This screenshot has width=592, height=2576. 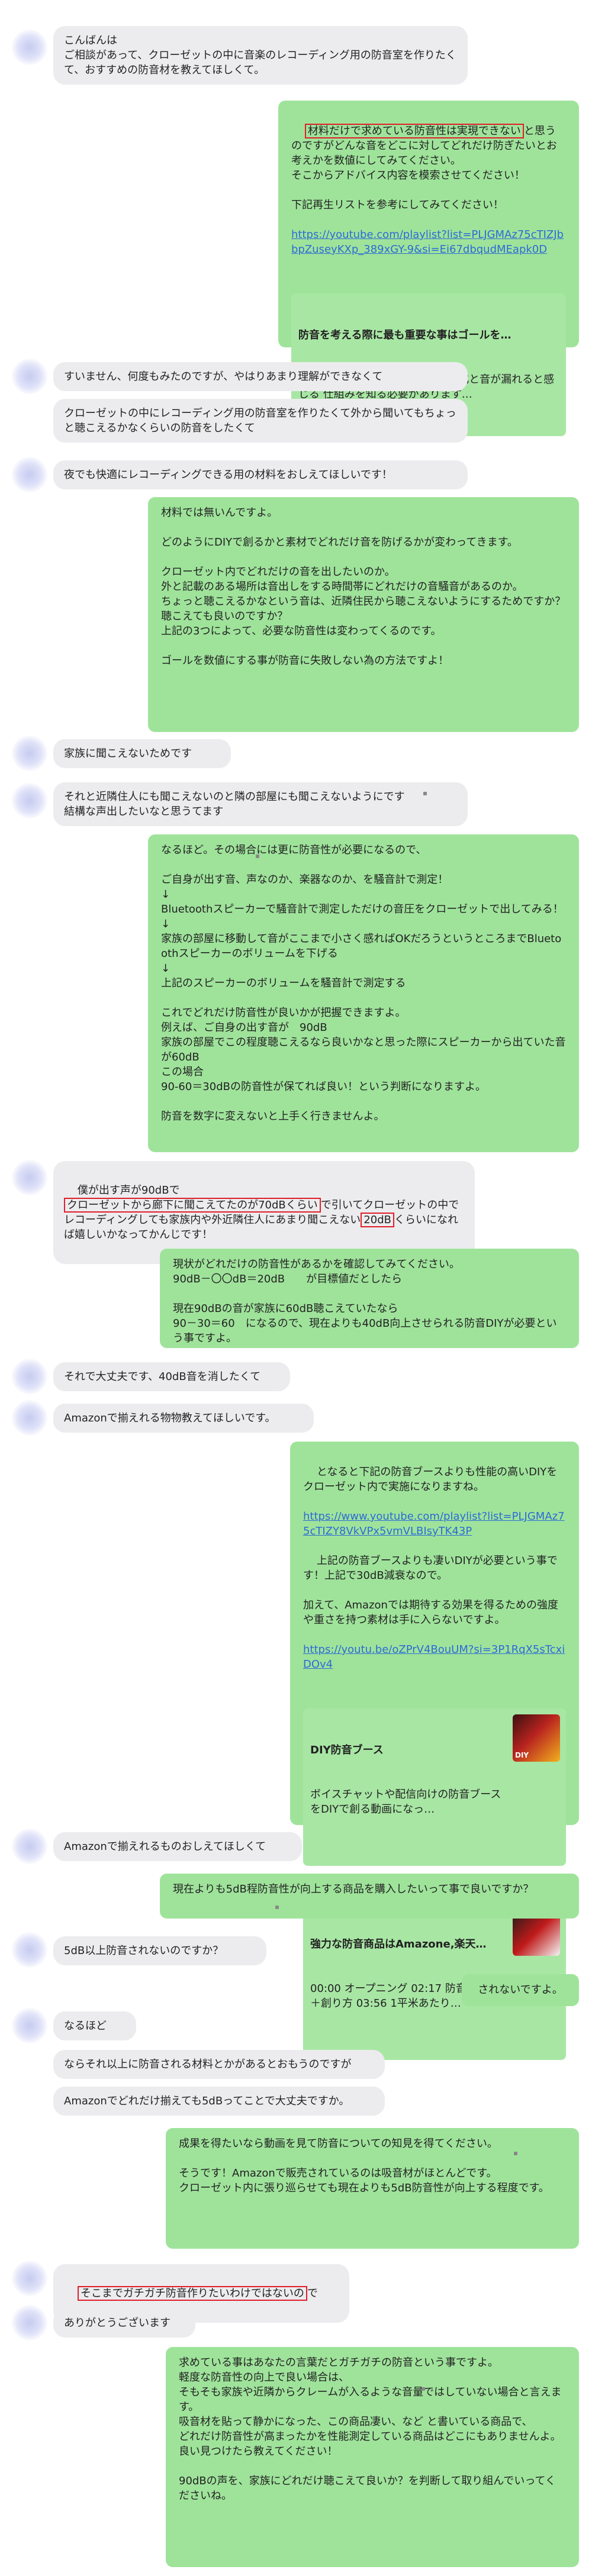 I want to click on incoming-message: 夜でも快適にレコーディングできる用の材料をおしえてほしいです！, so click(x=260, y=474).